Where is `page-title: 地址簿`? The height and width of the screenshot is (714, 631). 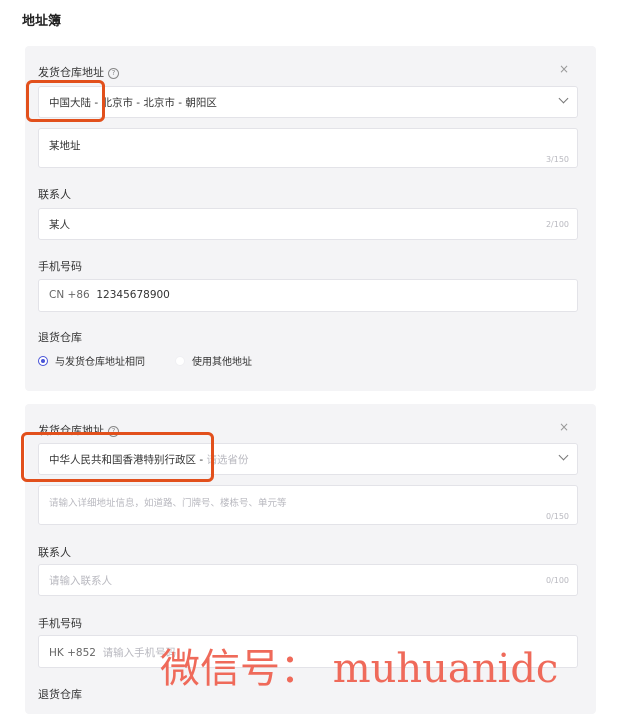 page-title: 地址簿 is located at coordinates (42, 21).